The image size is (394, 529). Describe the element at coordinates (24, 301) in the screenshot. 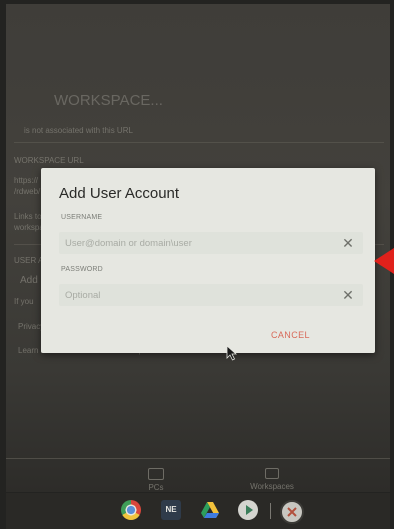

I see `background-text: If you` at that location.